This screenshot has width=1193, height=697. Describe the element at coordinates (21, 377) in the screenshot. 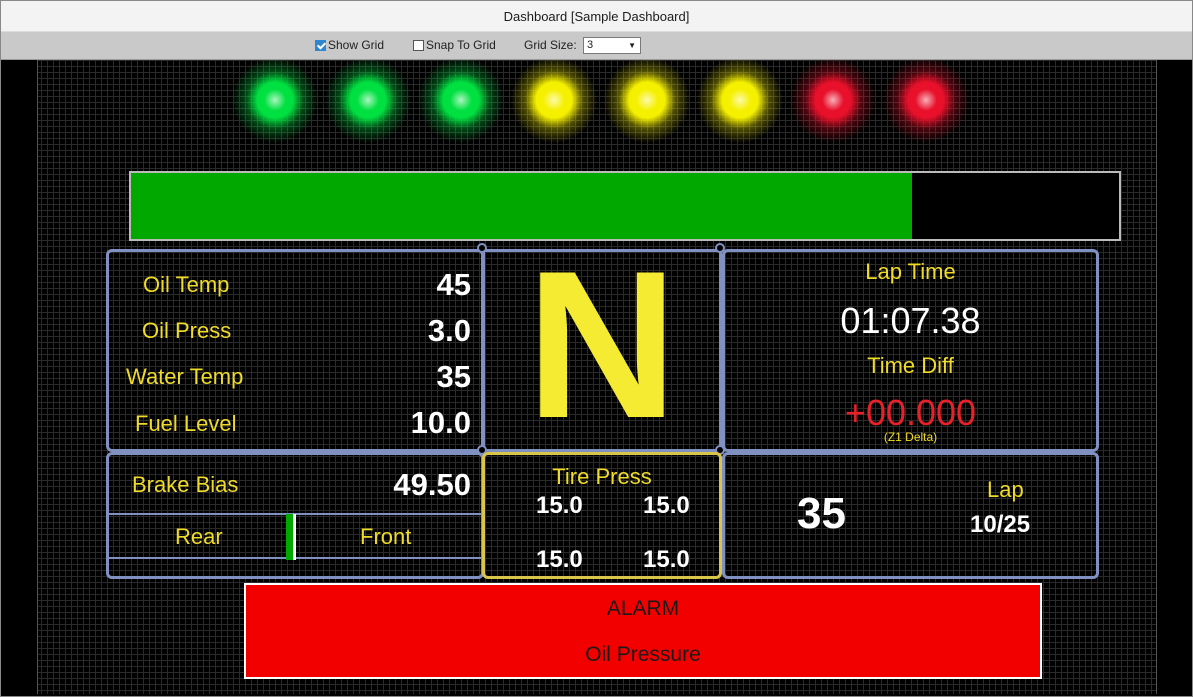

I see `canvas-margin-left` at that location.